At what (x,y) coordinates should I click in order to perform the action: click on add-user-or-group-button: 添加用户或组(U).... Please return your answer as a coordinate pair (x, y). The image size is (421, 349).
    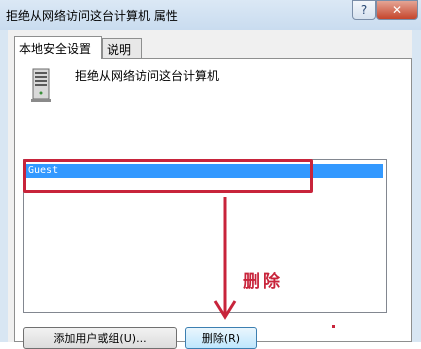
    Looking at the image, I should click on (100, 338).